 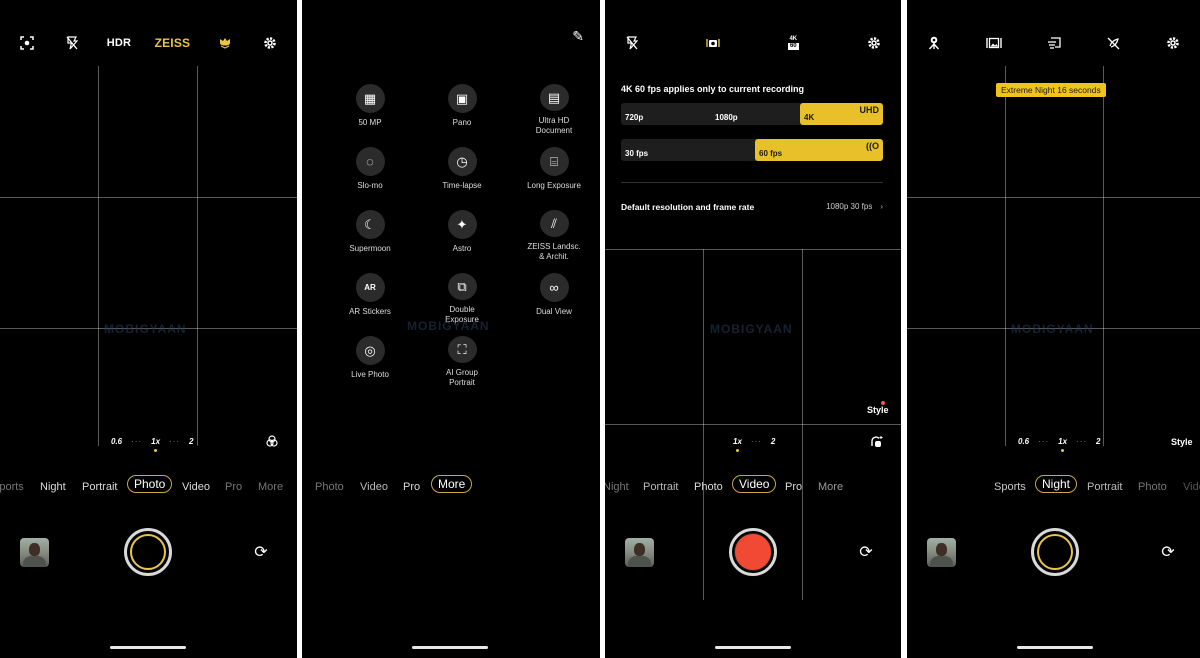 I want to click on face-beauty-icon, so click(x=876, y=442).